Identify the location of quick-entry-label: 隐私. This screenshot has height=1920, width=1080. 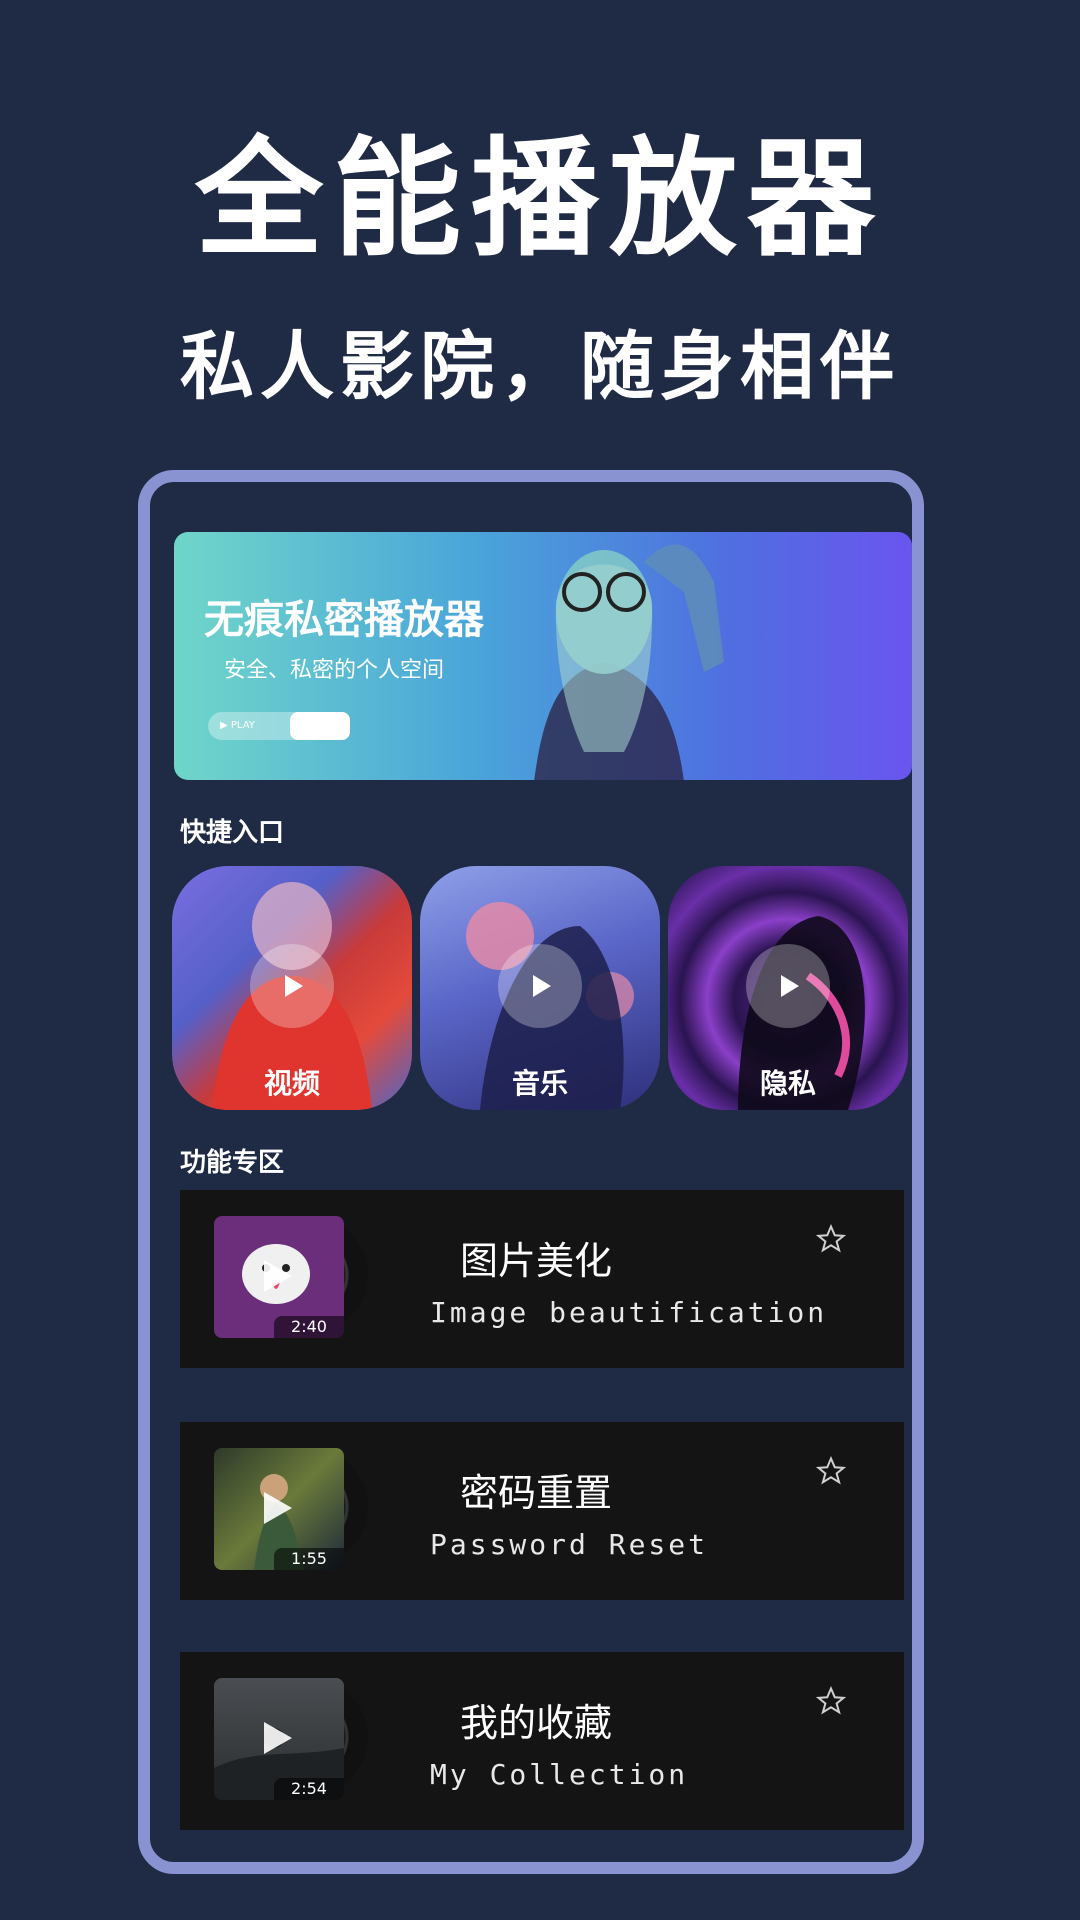
(787, 1083).